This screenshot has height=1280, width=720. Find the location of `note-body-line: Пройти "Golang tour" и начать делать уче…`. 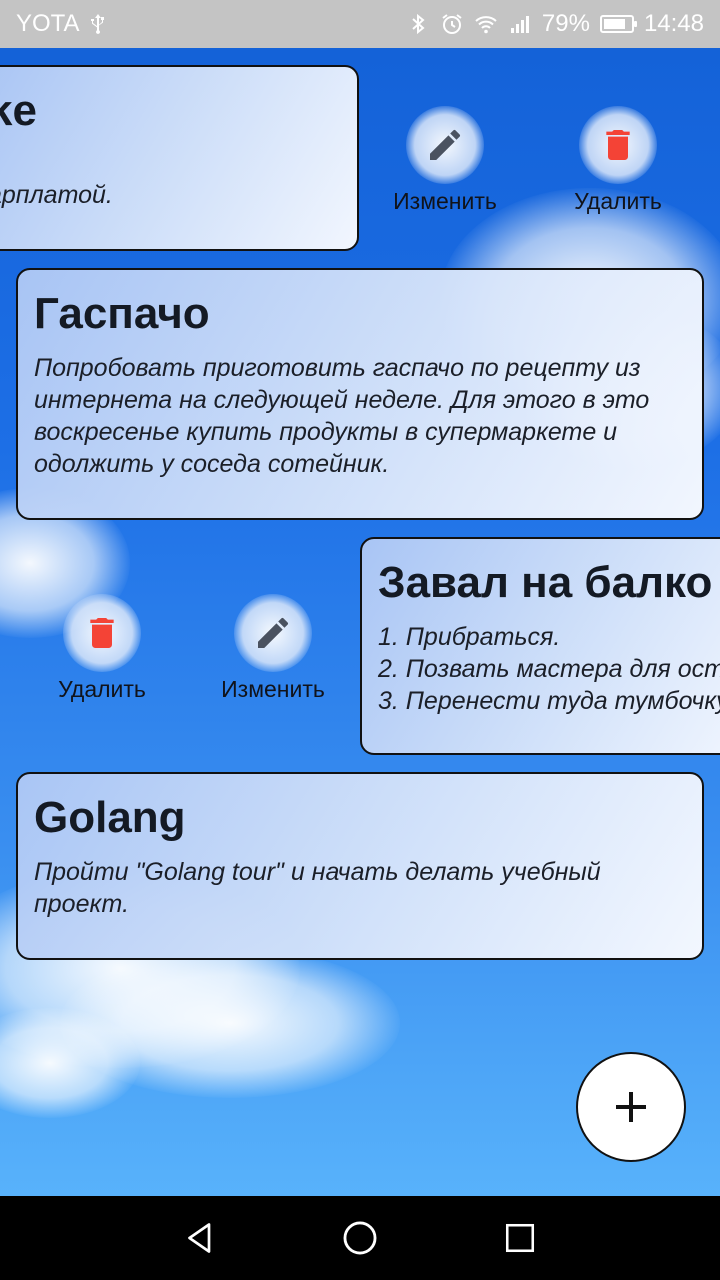

note-body-line: Пройти "Golang tour" и начать делать уче… is located at coordinates (317, 872).